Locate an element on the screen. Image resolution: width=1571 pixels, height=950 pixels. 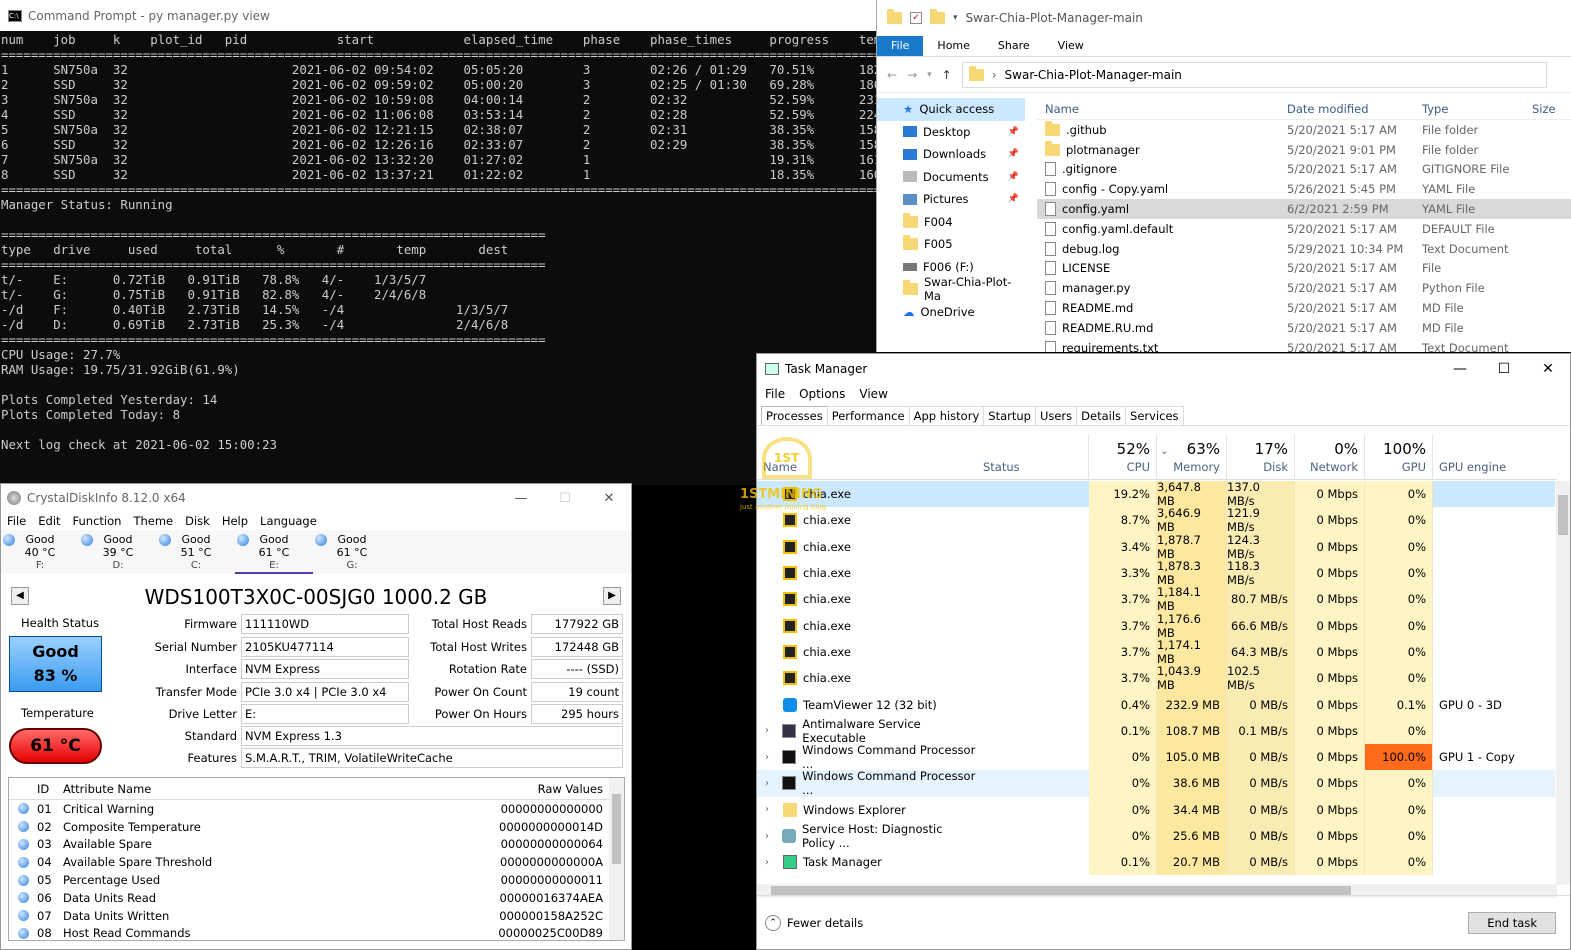
file-row: debug.log 5/29/2021 10:34 PM Text Document is located at coordinates (1304, 249).